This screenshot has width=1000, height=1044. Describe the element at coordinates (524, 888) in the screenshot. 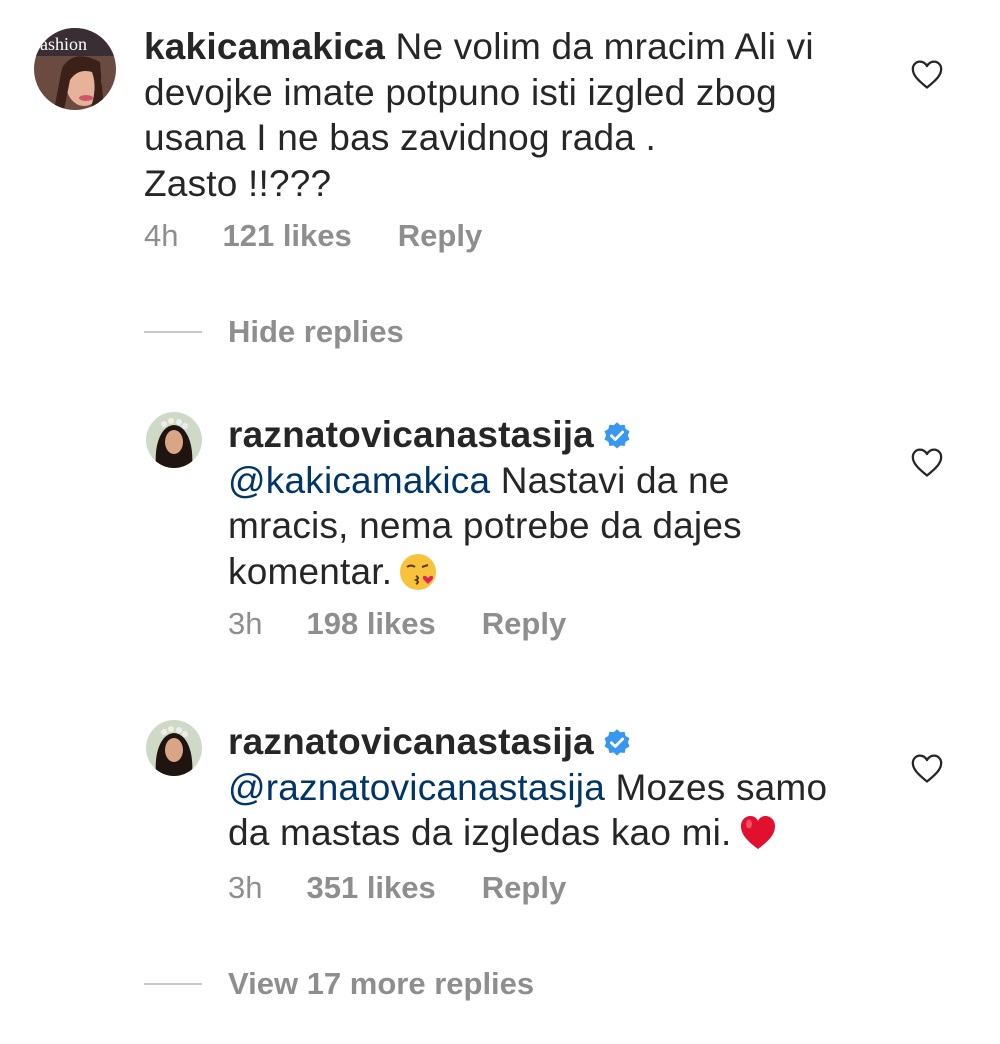

I see `reply-2-reply-button: Reply` at that location.